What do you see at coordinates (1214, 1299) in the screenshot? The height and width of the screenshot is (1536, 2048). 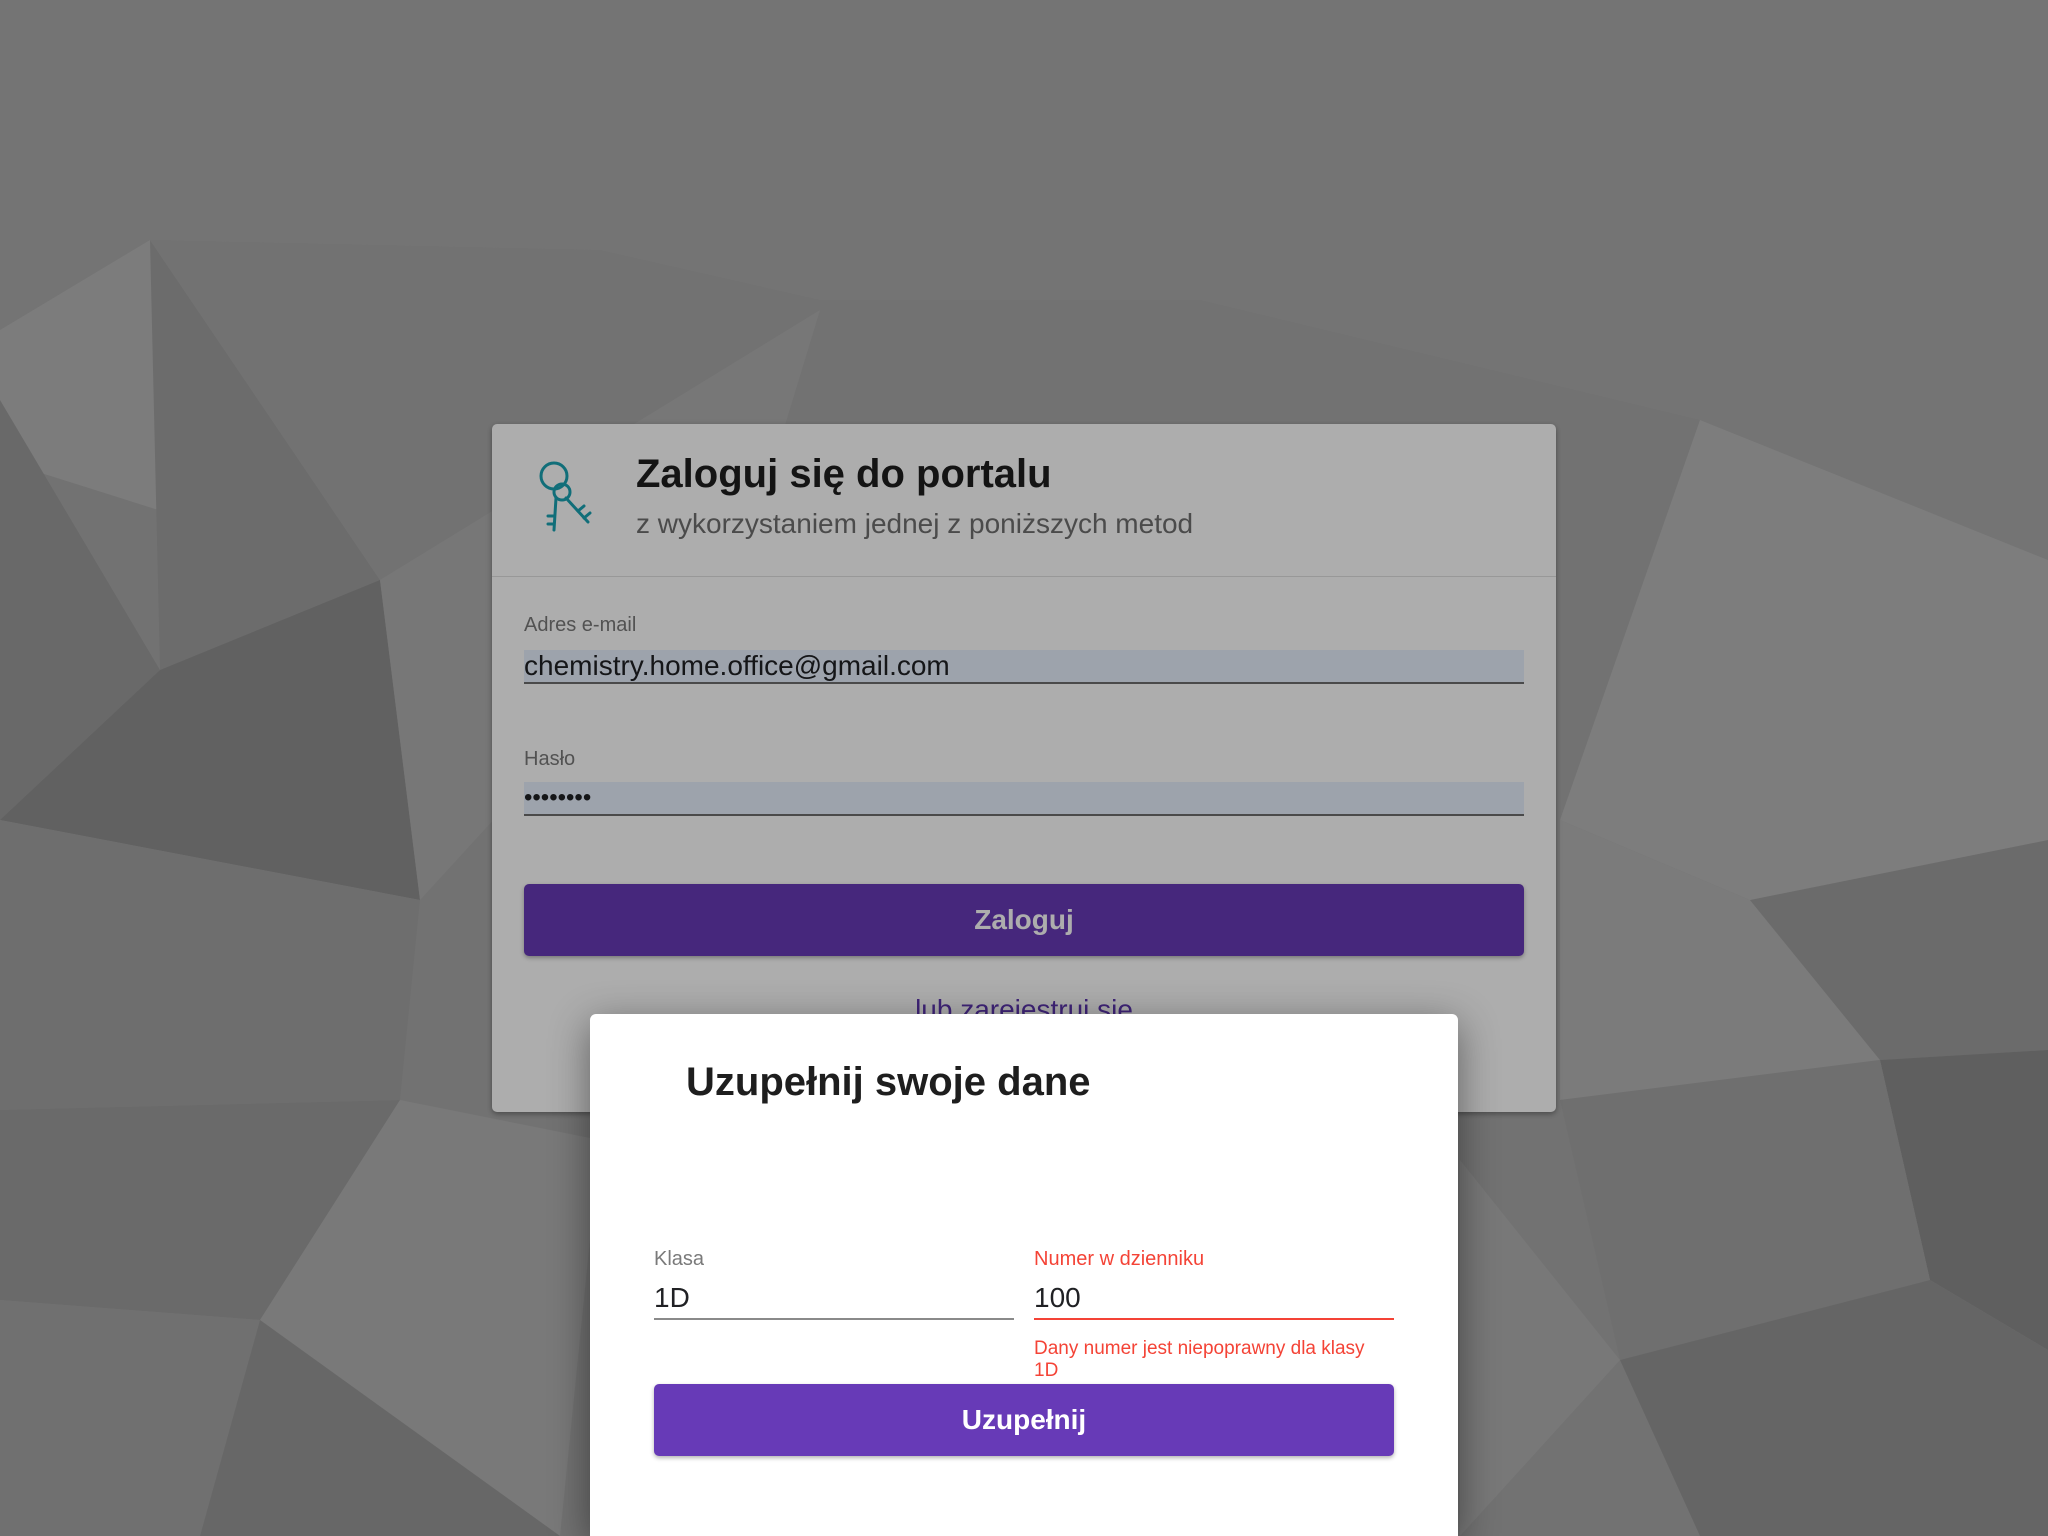 I see `register-number-field` at bounding box center [1214, 1299].